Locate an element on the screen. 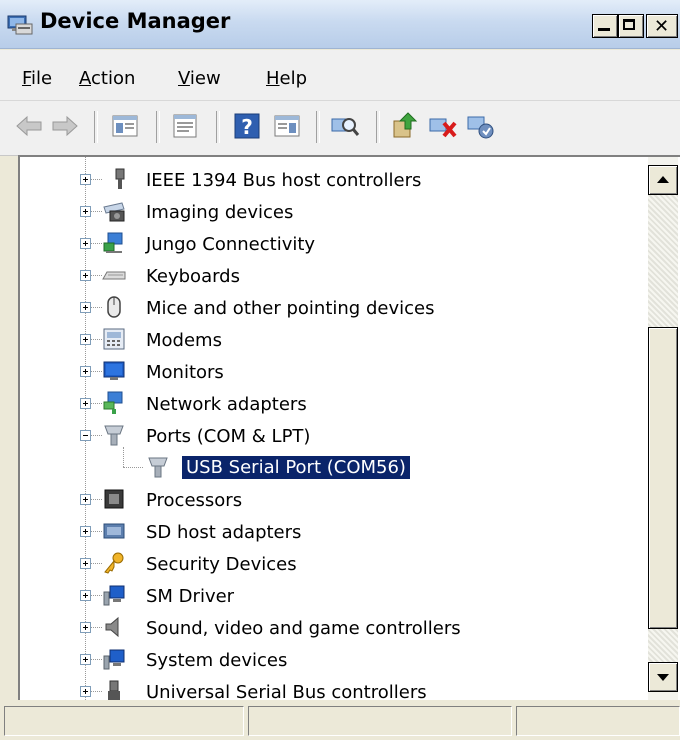 The height and width of the screenshot is (740, 680). tree-item-sound-video: Sound, video and game controllers is located at coordinates (334, 629).